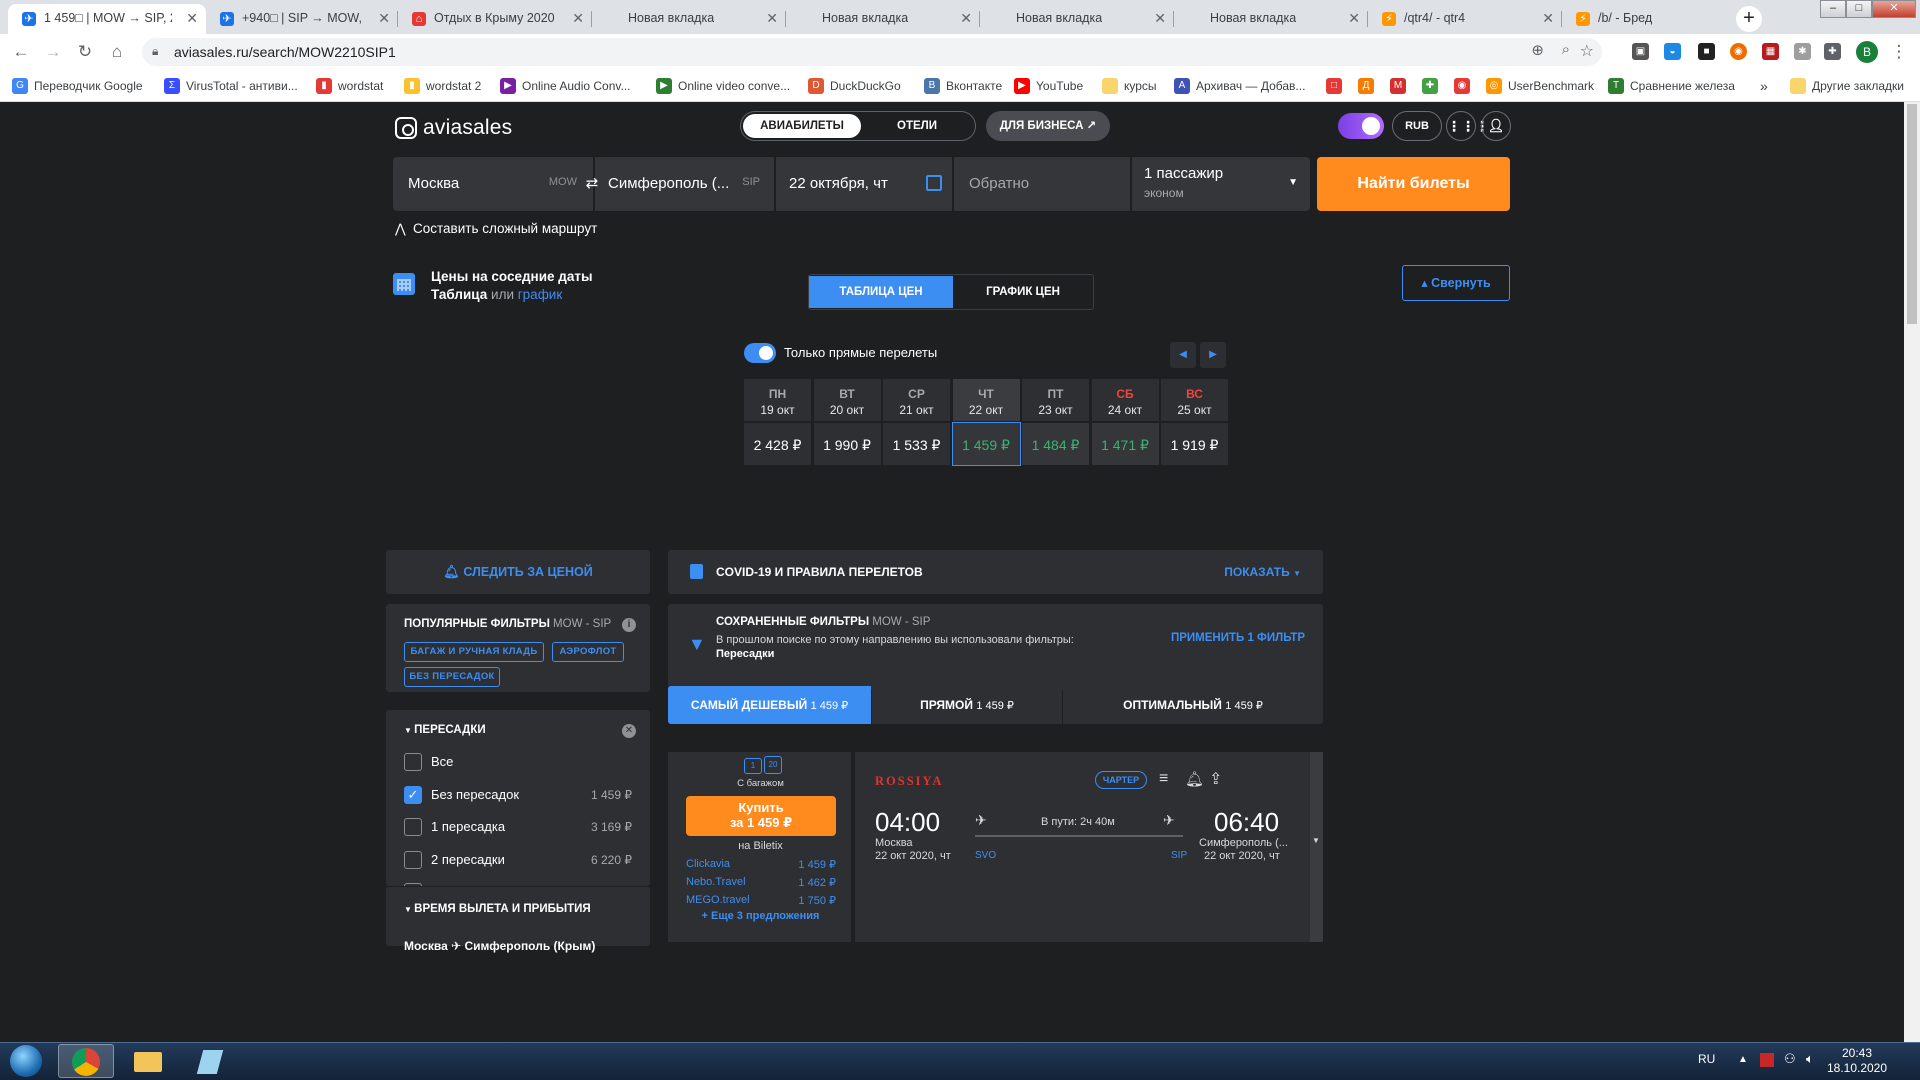  I want to click on passengers-field: 1 пассажир эконом ▼, so click(1221, 184).